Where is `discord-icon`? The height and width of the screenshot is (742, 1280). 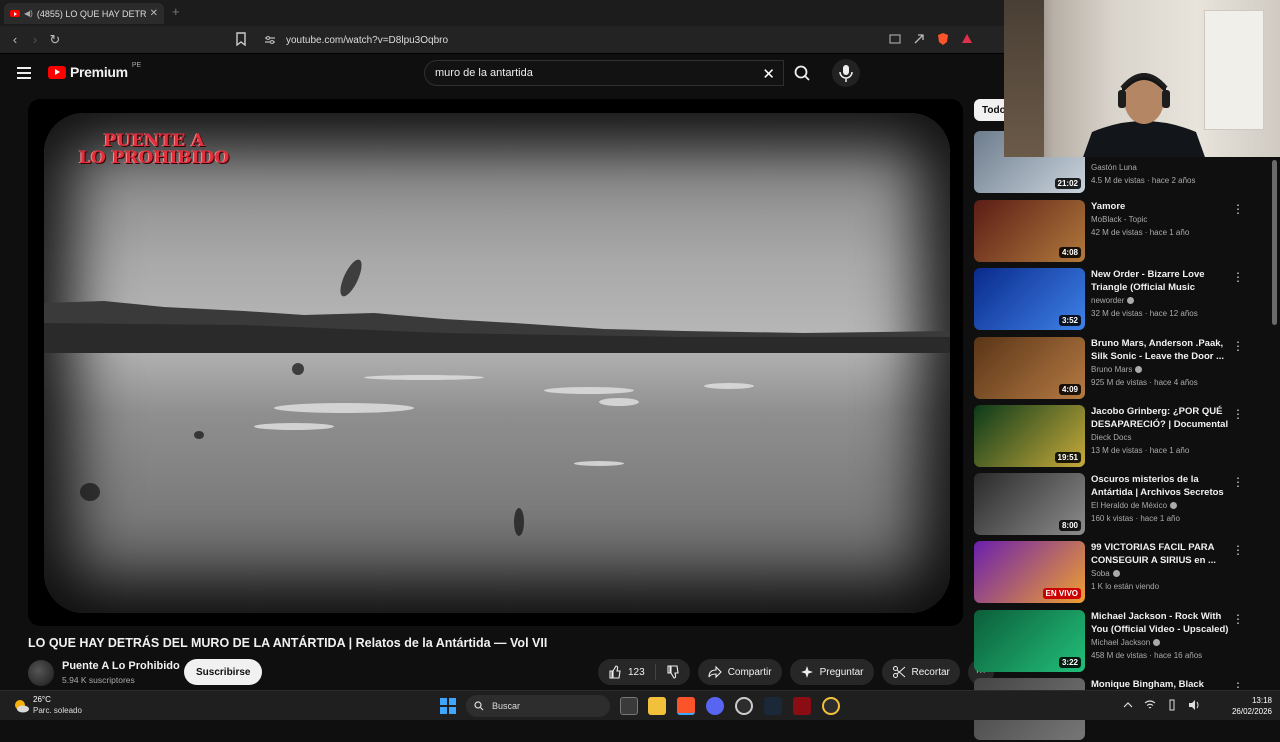 discord-icon is located at coordinates (715, 706).